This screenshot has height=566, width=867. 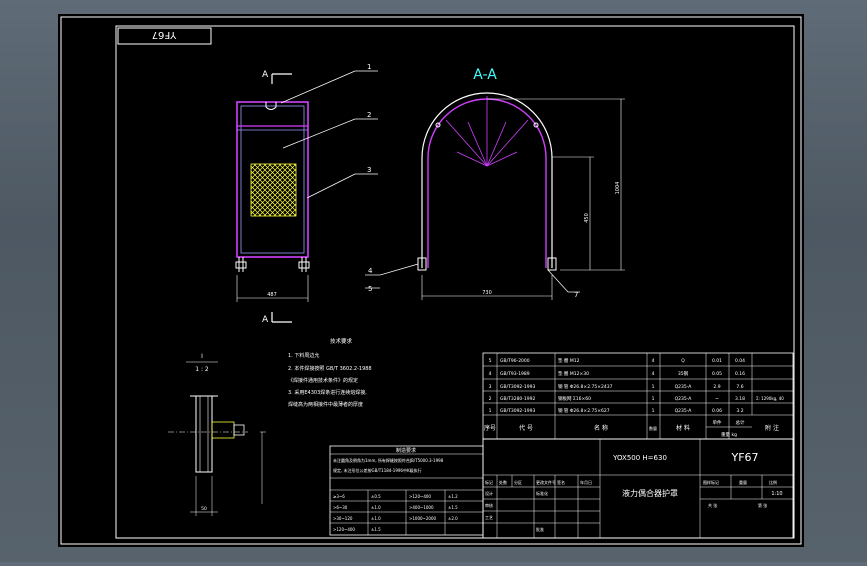 What do you see at coordinates (683, 373) in the screenshot?
I see `bom-cell: 35钢` at bounding box center [683, 373].